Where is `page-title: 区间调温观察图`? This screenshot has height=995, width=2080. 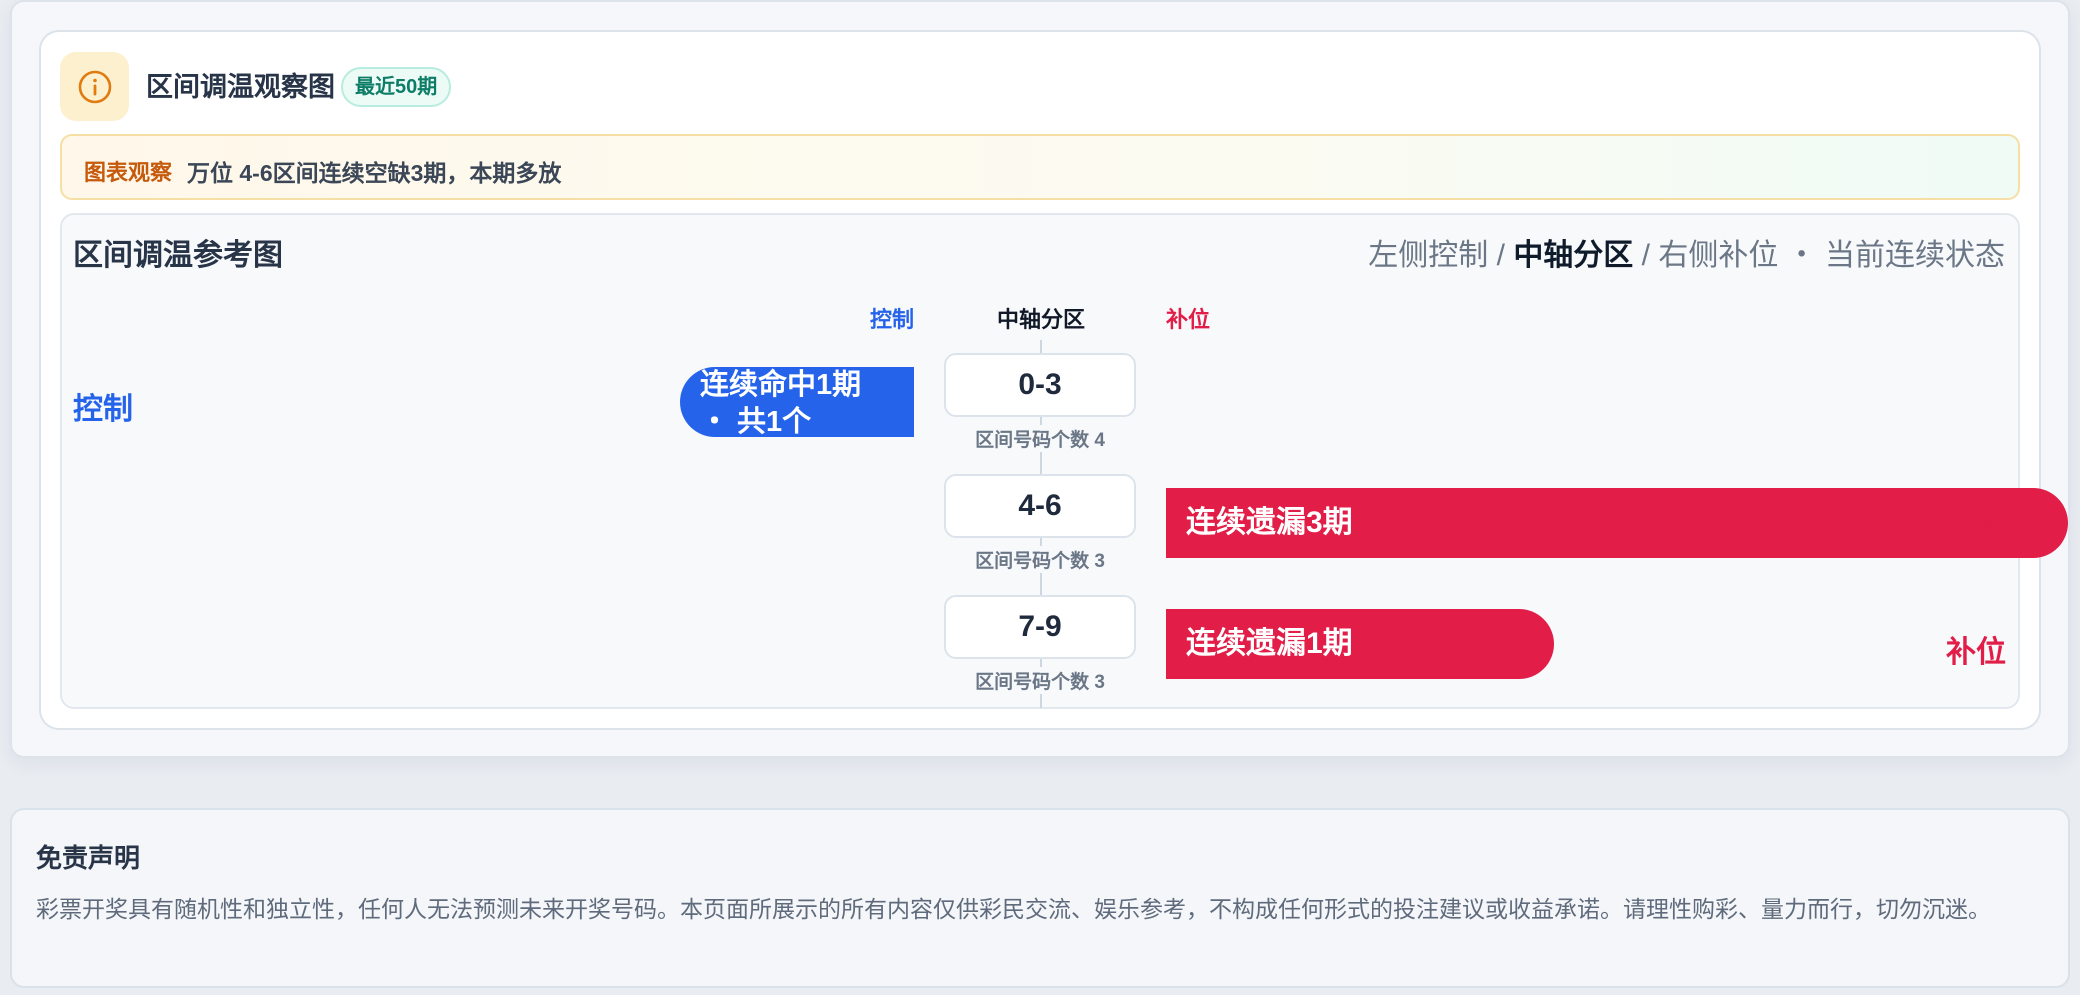 page-title: 区间调温观察图 is located at coordinates (240, 87).